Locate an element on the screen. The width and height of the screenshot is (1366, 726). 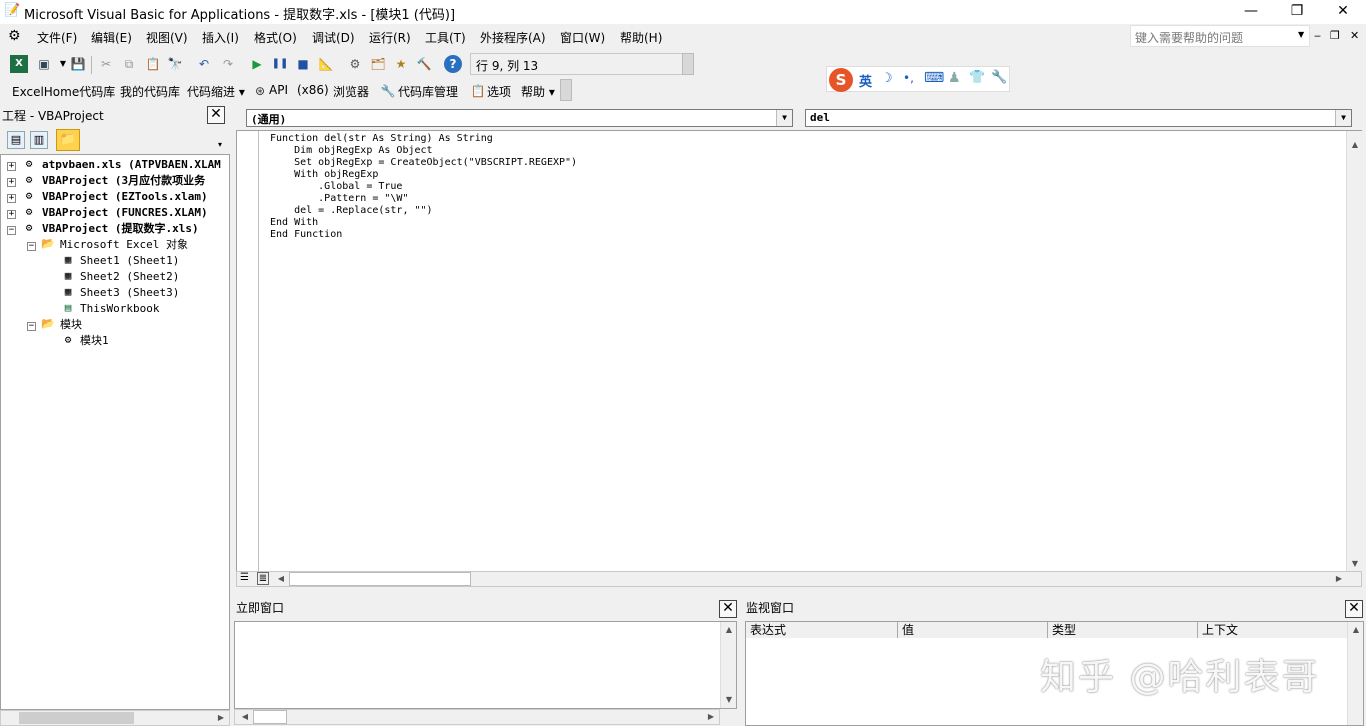
view-code-icon: ▤ is located at coordinates (16, 140).